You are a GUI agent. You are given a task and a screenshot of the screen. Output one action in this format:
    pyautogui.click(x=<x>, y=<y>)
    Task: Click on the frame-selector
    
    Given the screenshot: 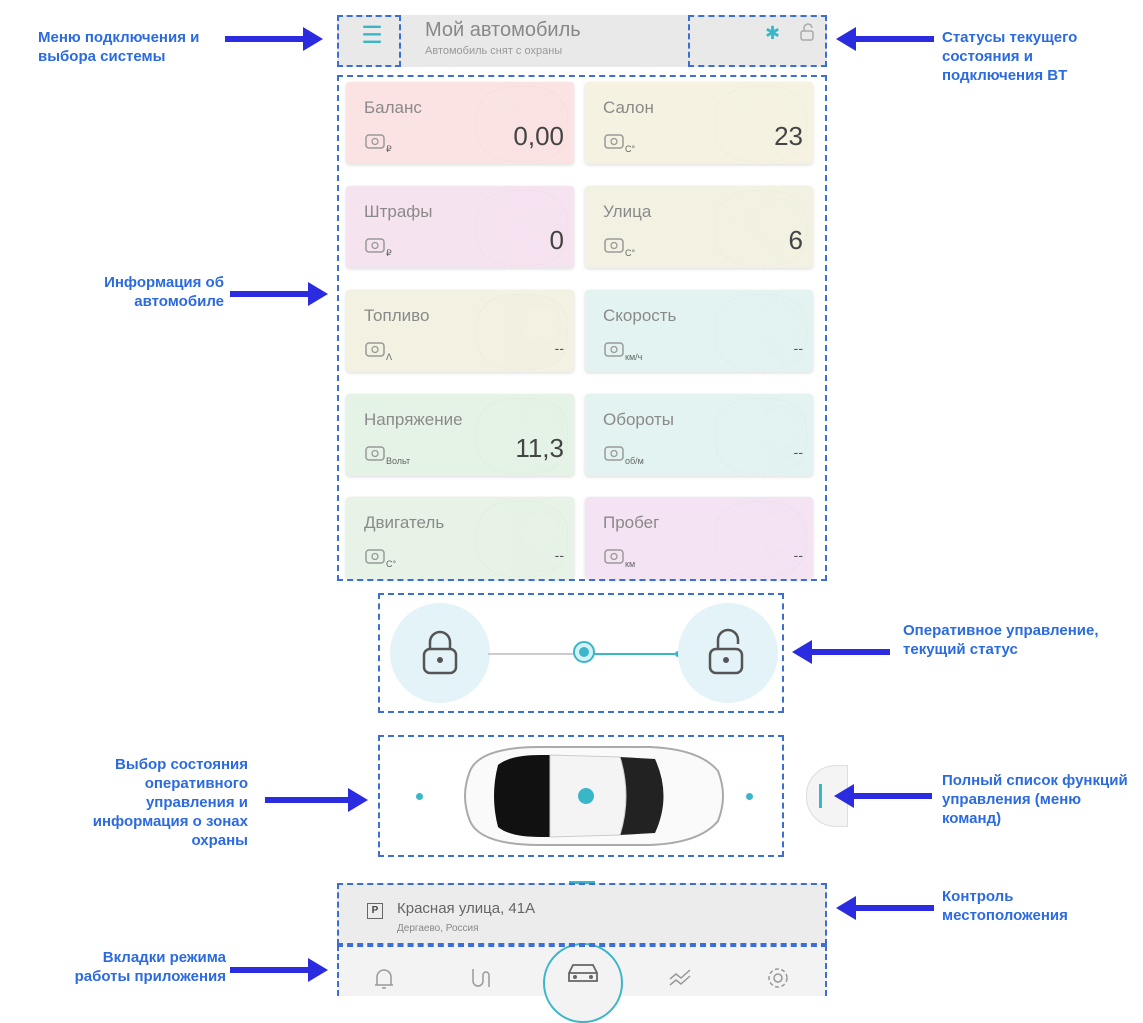 What is the action you would take?
    pyautogui.click(x=581, y=796)
    